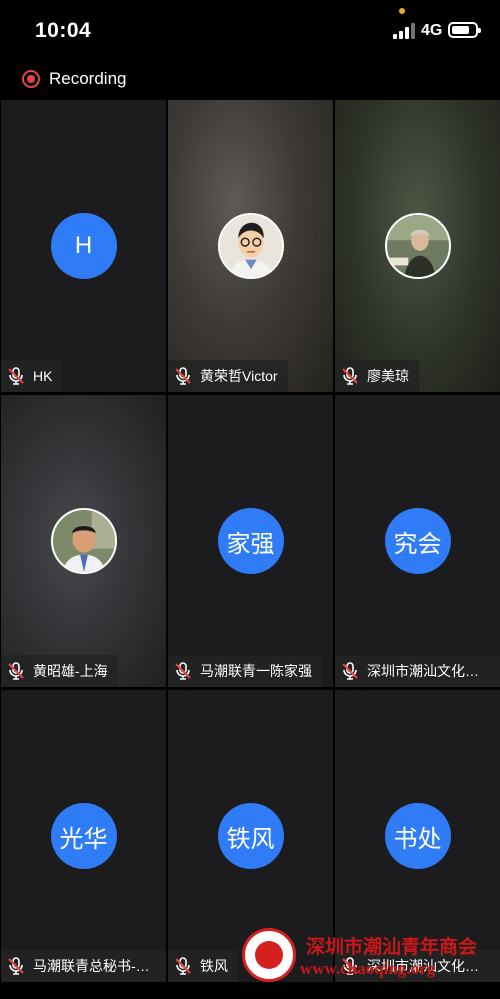 This screenshot has height=999, width=500. I want to click on name-tag: 廖美琼, so click(377, 376).